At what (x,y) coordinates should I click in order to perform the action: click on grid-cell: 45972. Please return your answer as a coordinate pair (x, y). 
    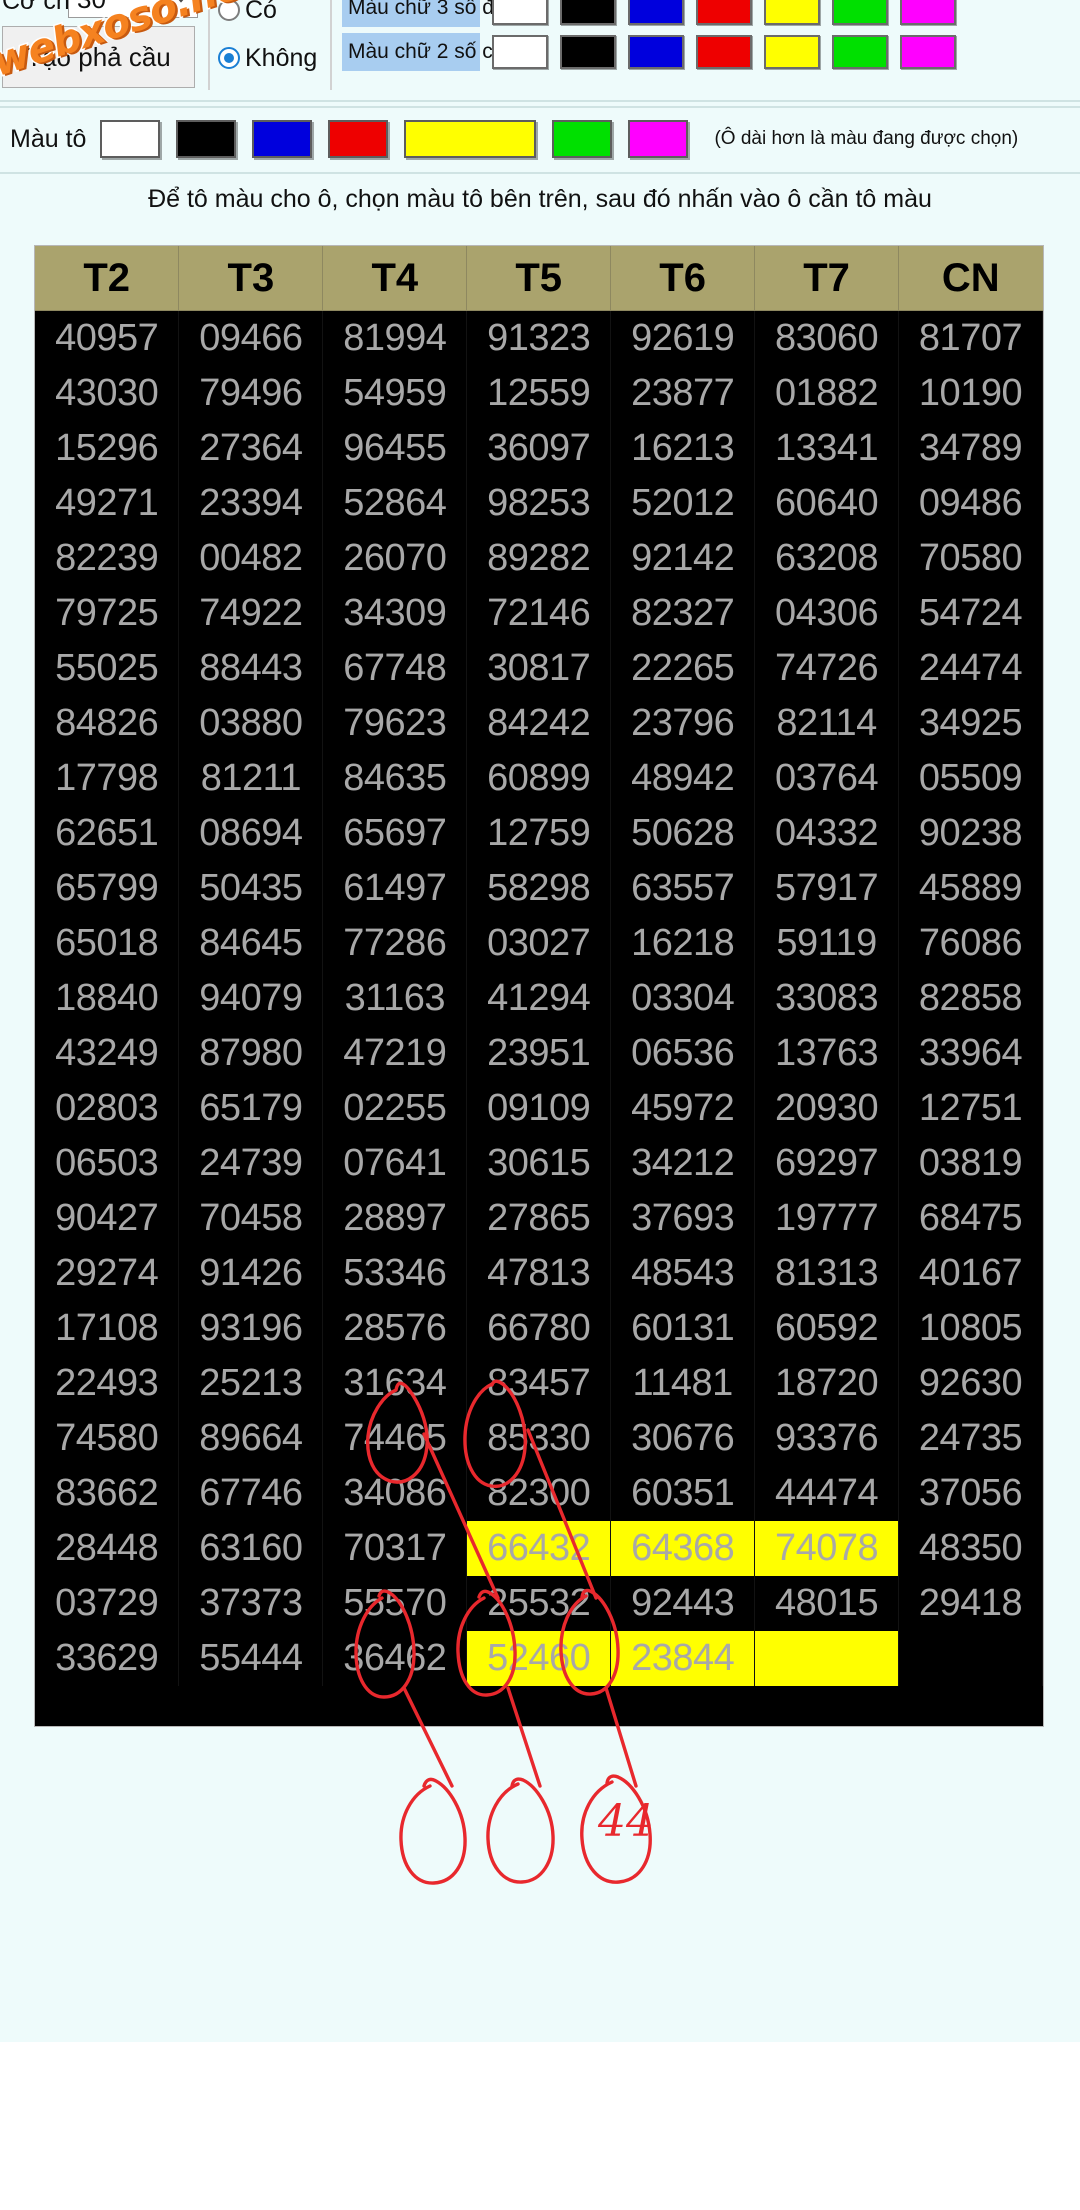
    Looking at the image, I should click on (683, 1108).